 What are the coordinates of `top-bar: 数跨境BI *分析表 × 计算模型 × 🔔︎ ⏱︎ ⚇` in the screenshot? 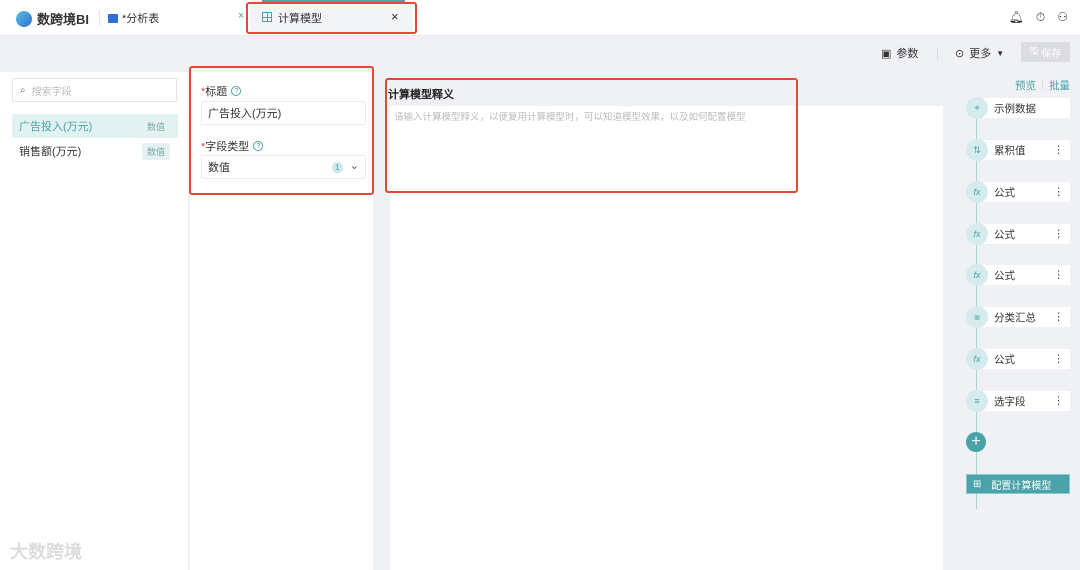 It's located at (540, 18).